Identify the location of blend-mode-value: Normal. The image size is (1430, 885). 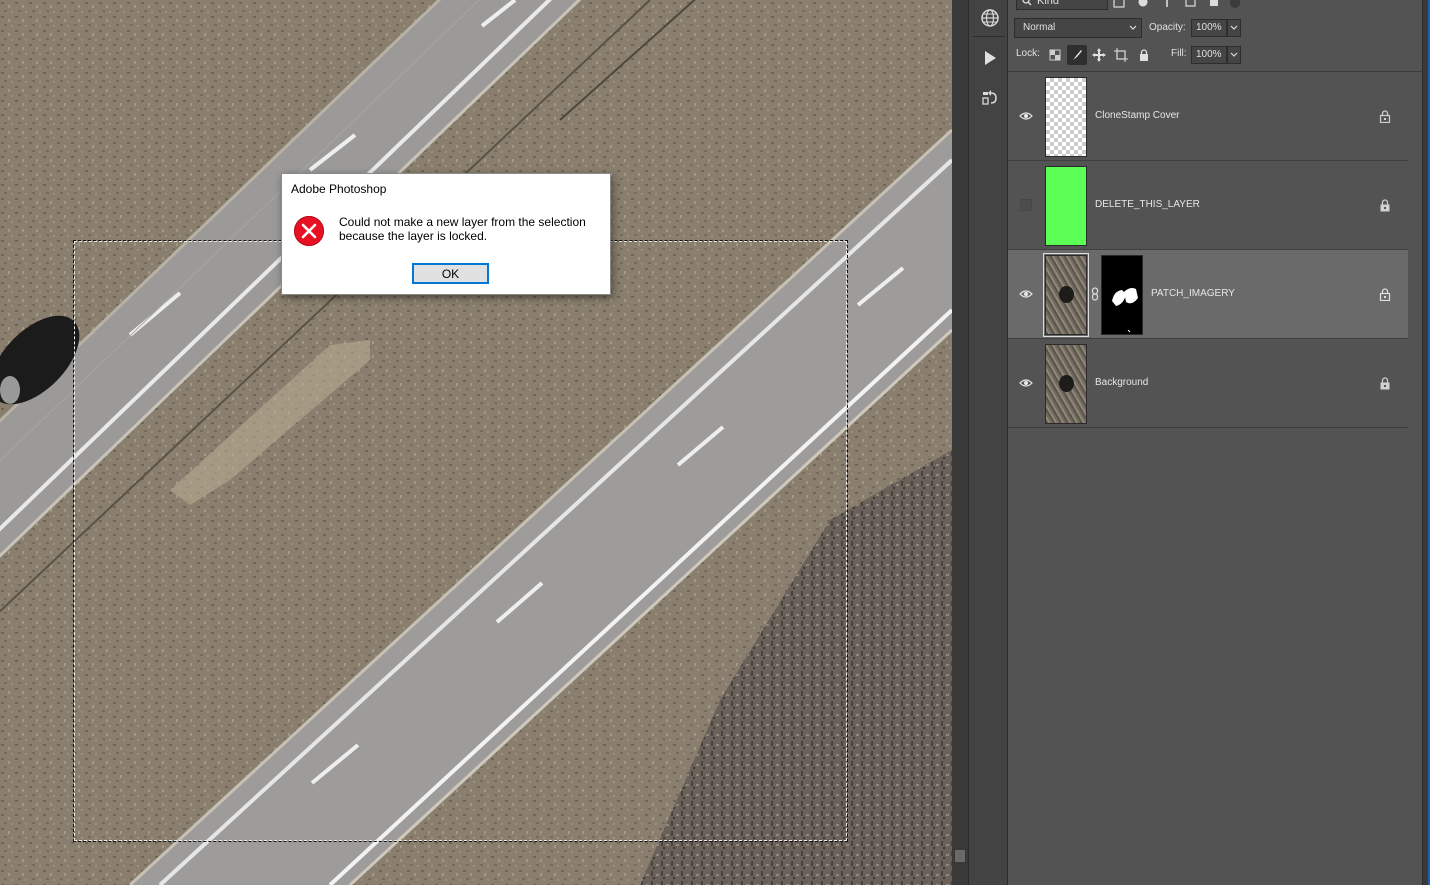
(1039, 27).